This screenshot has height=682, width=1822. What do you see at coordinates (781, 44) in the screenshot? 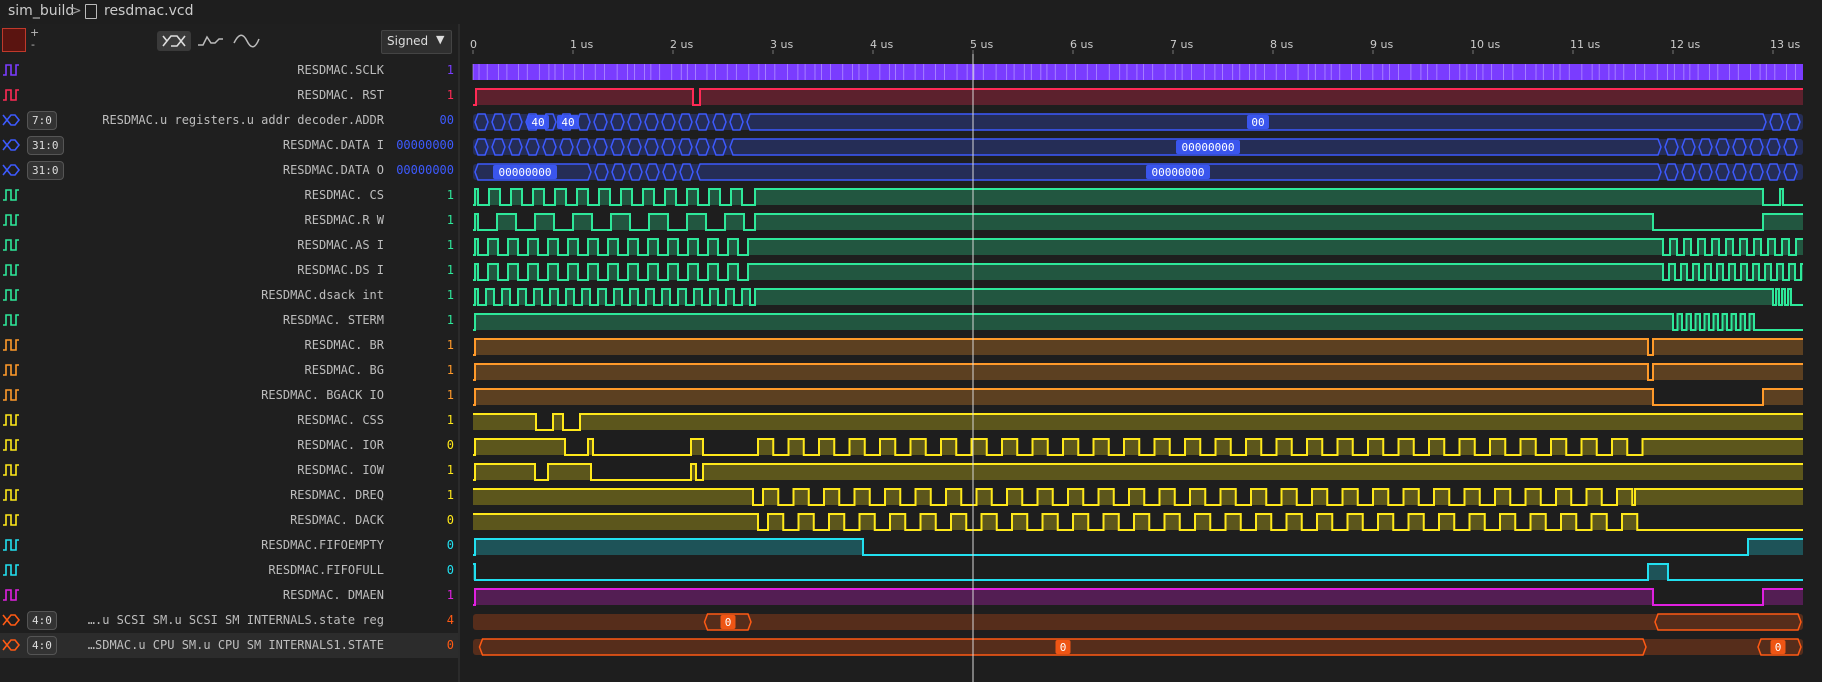
I see `tick-label: 3 us` at bounding box center [781, 44].